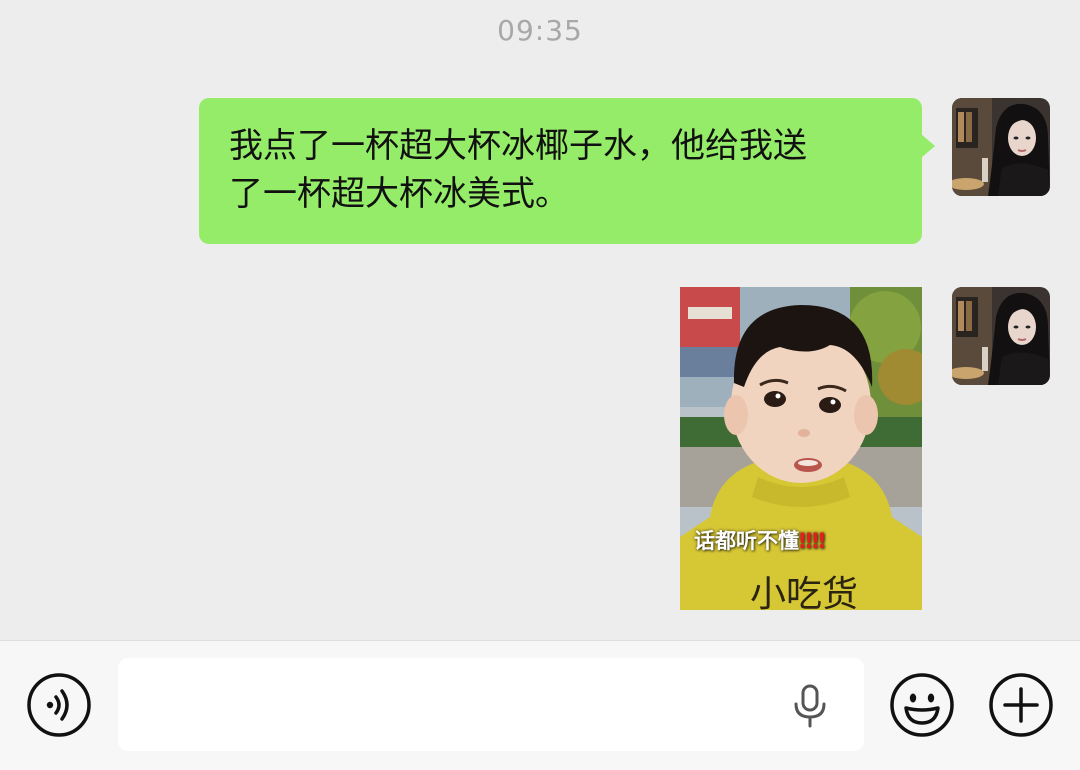  Describe the element at coordinates (560, 171) in the screenshot. I see `message-bubble: 我点了一杯超大杯冰椰子水，他给我送 了一杯超大杯冰美式。` at that location.